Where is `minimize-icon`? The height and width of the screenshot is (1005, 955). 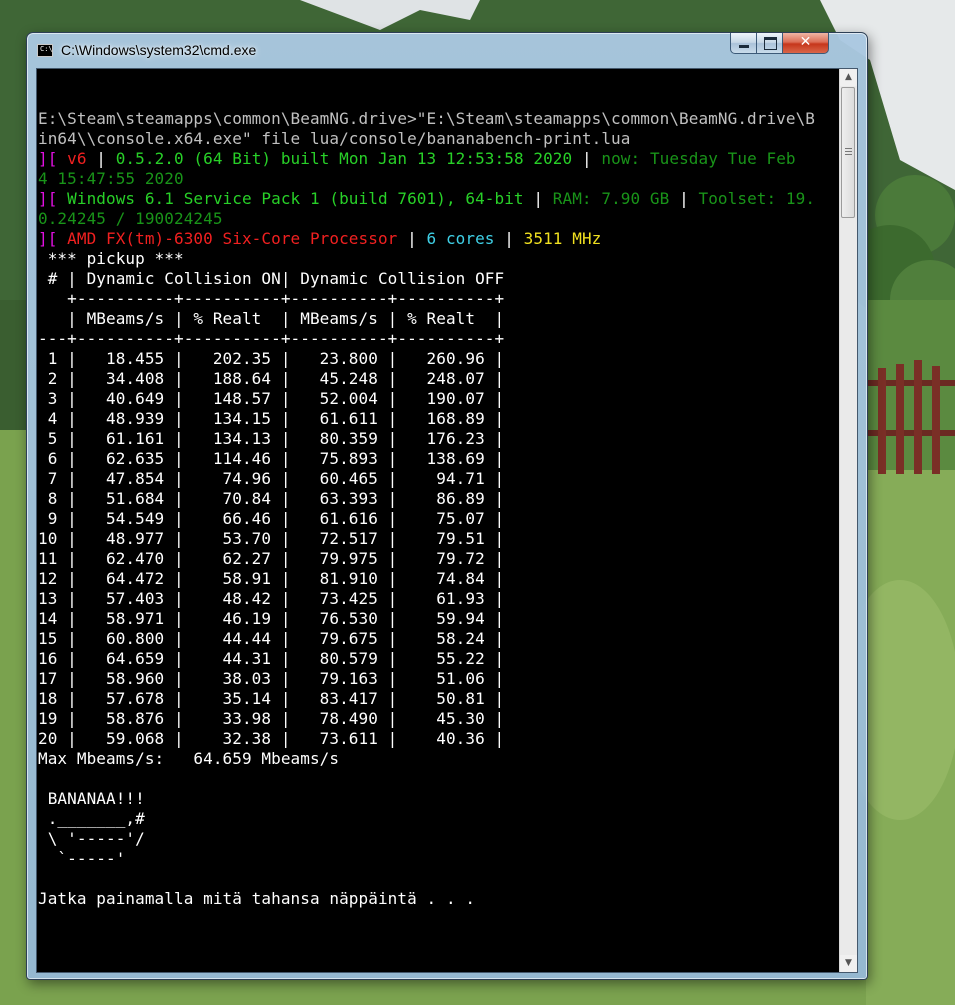
minimize-icon is located at coordinates (744, 46).